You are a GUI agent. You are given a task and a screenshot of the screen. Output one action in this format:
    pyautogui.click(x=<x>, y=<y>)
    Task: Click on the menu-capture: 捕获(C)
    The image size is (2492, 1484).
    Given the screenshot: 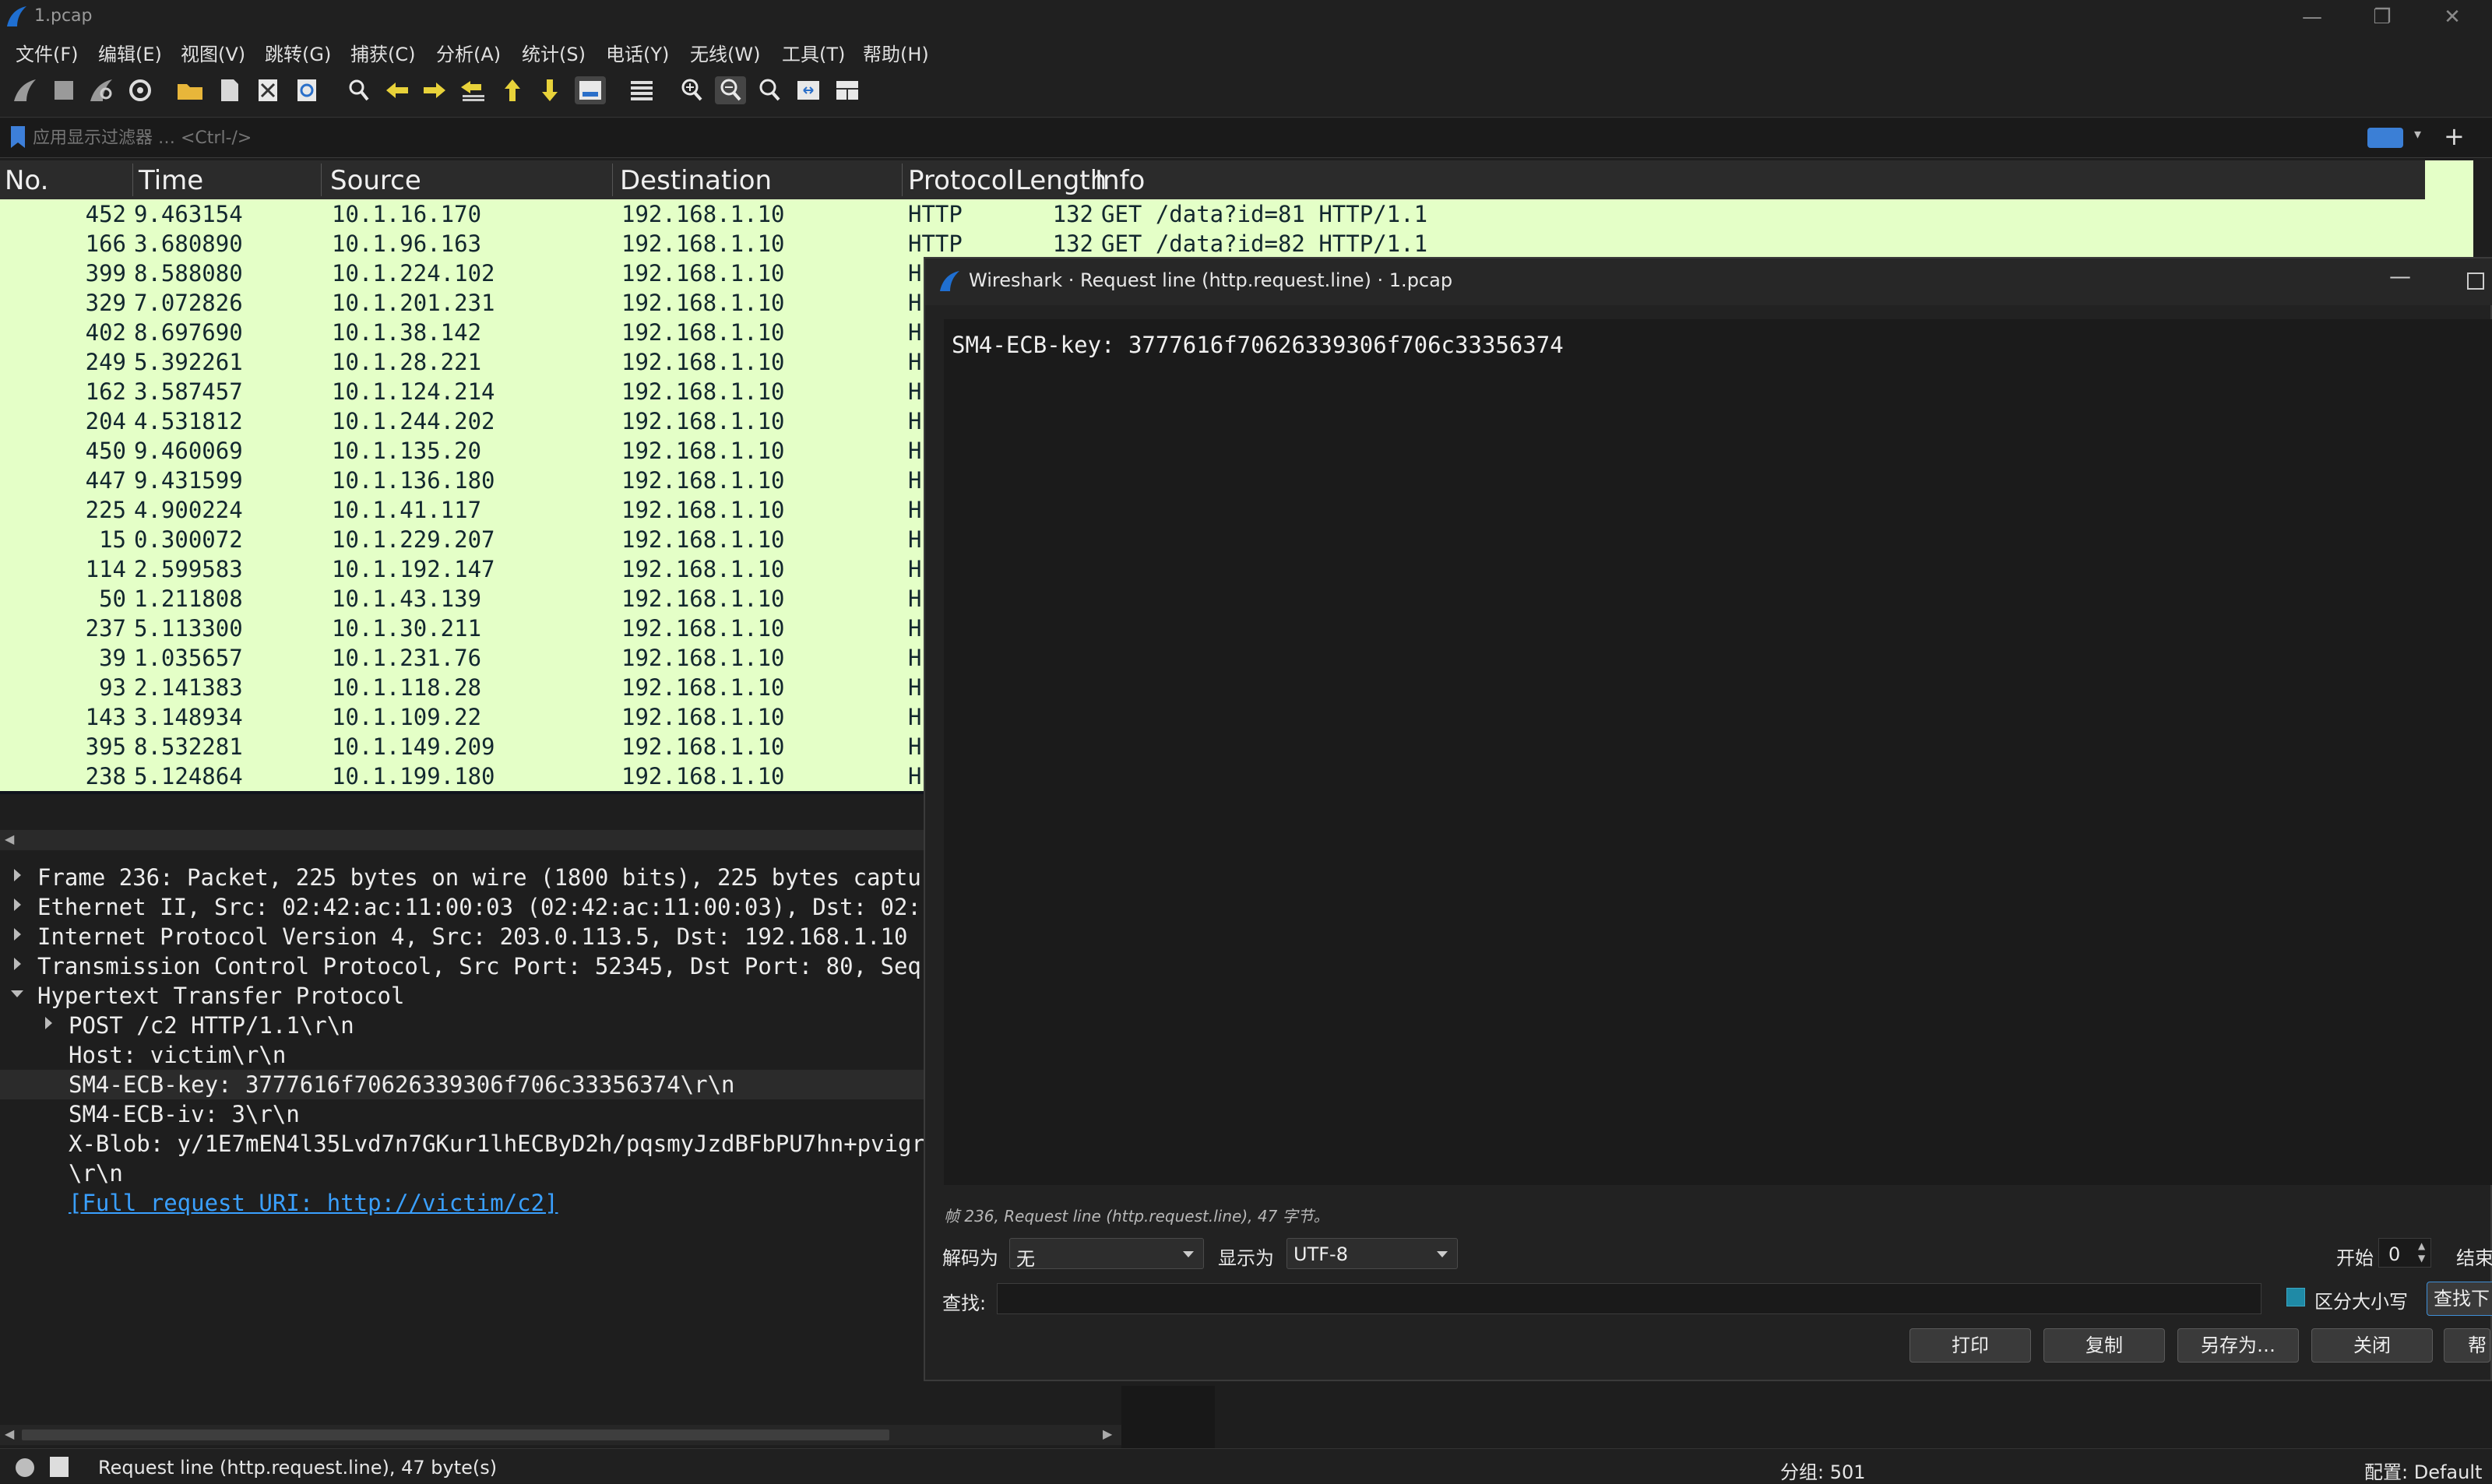 What is the action you would take?
    pyautogui.click(x=383, y=53)
    